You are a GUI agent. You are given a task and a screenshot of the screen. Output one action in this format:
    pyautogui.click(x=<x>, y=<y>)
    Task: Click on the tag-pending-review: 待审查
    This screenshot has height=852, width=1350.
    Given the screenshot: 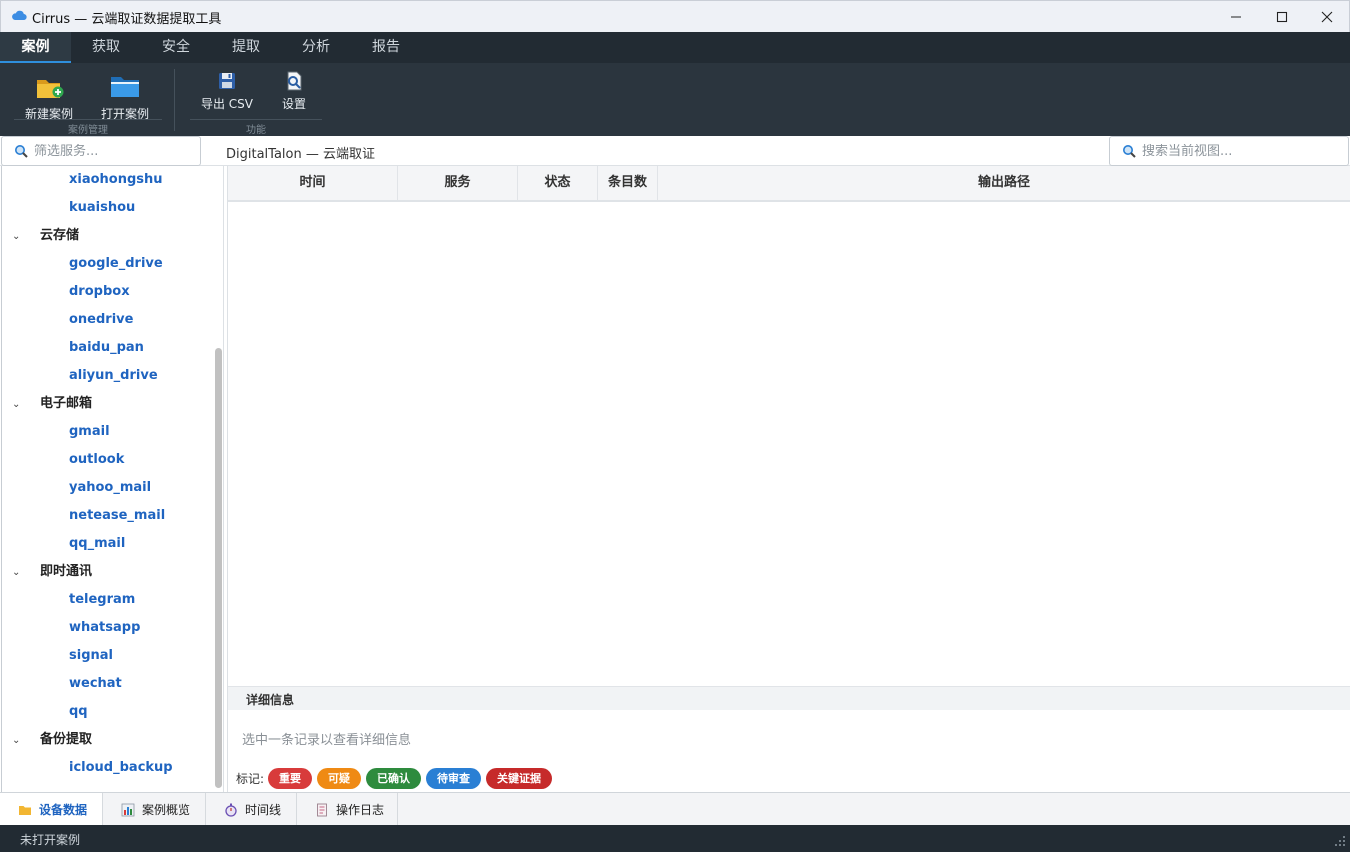 What is the action you would take?
    pyautogui.click(x=454, y=778)
    